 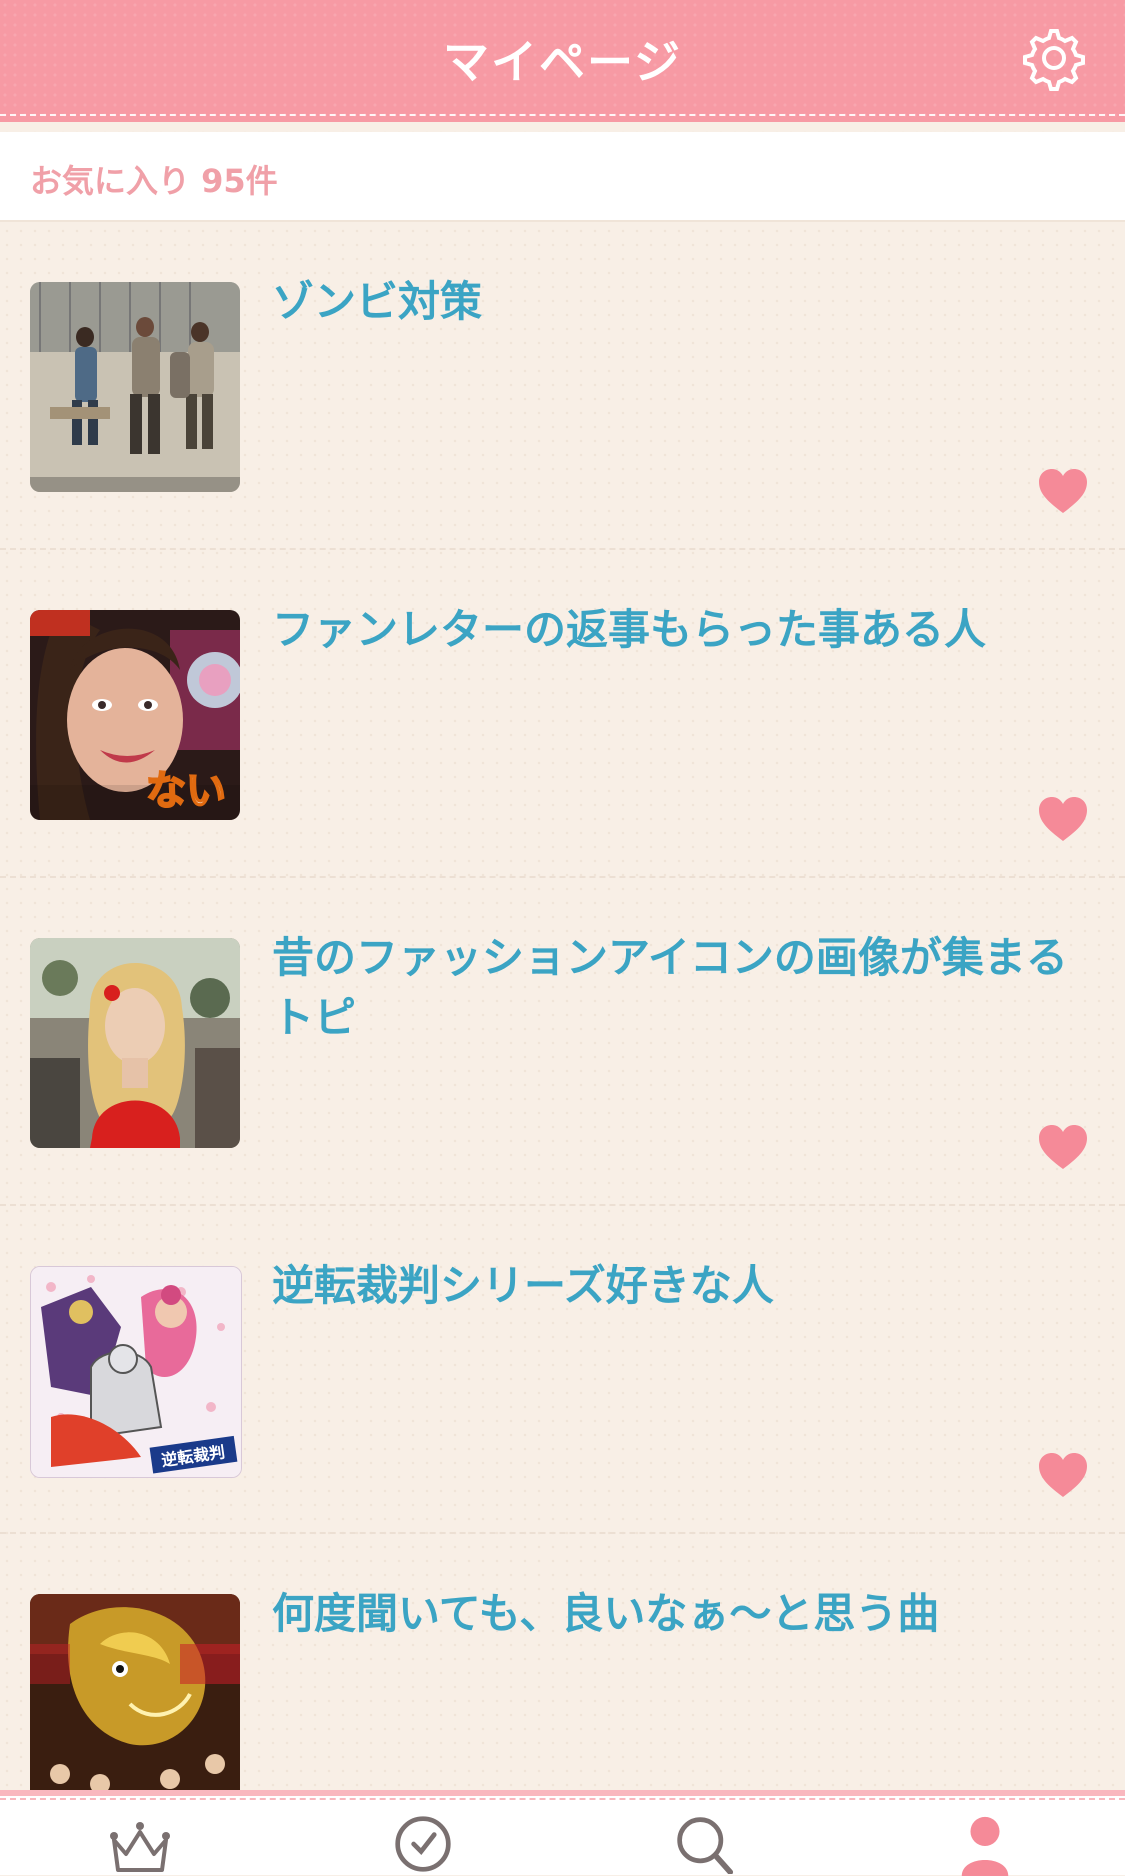 I want to click on thumbnail-golden-dragon, so click(x=135, y=1699).